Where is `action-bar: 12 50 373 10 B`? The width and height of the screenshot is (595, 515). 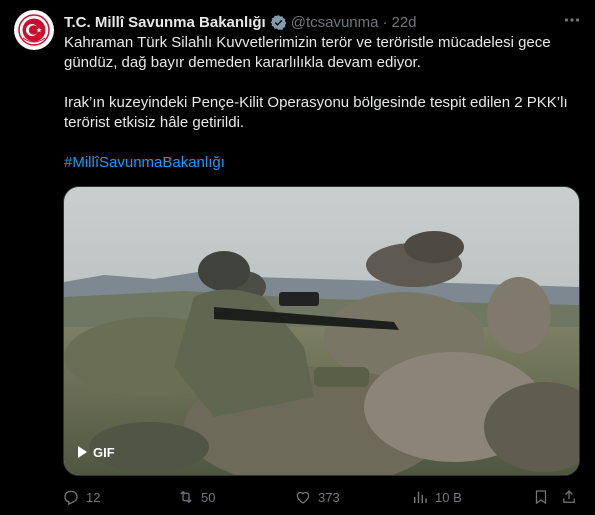 action-bar: 12 50 373 10 B is located at coordinates (322, 497).